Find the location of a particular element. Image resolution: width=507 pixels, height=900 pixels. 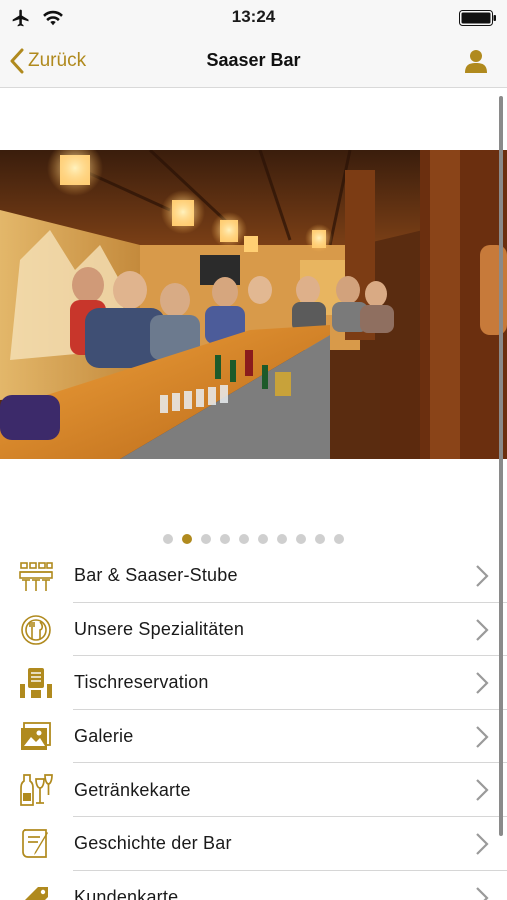

user-profile-icon is located at coordinates (476, 61).